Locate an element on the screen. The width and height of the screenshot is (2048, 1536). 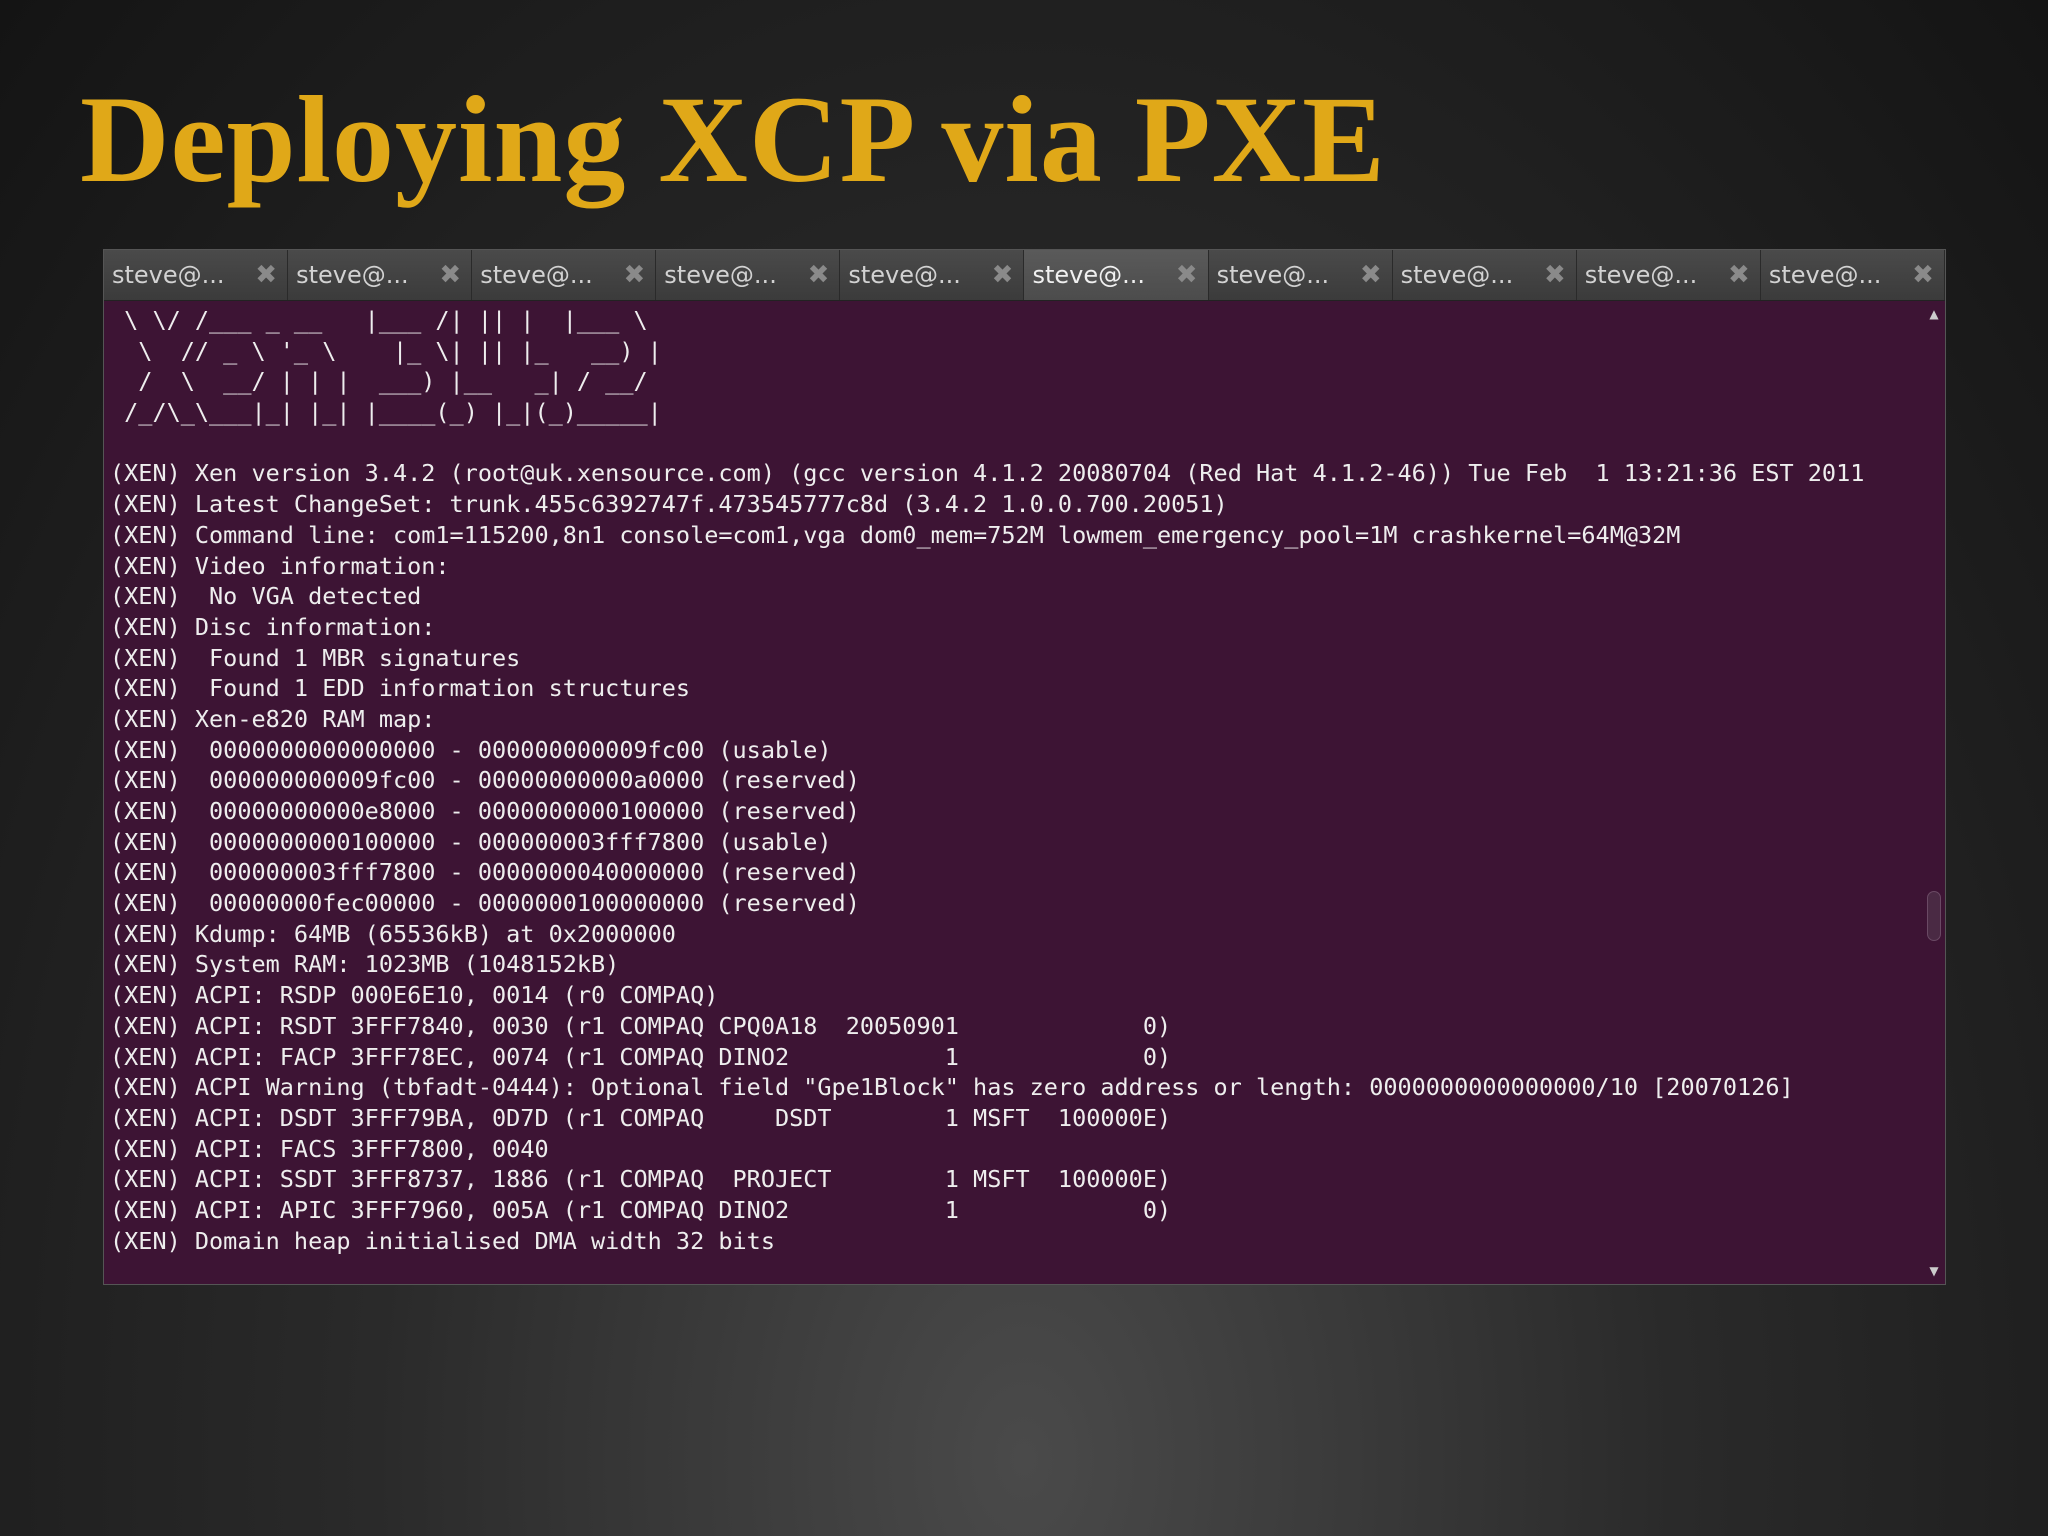
slide-title: Deploying XCP via PXE is located at coordinates (733, 139).